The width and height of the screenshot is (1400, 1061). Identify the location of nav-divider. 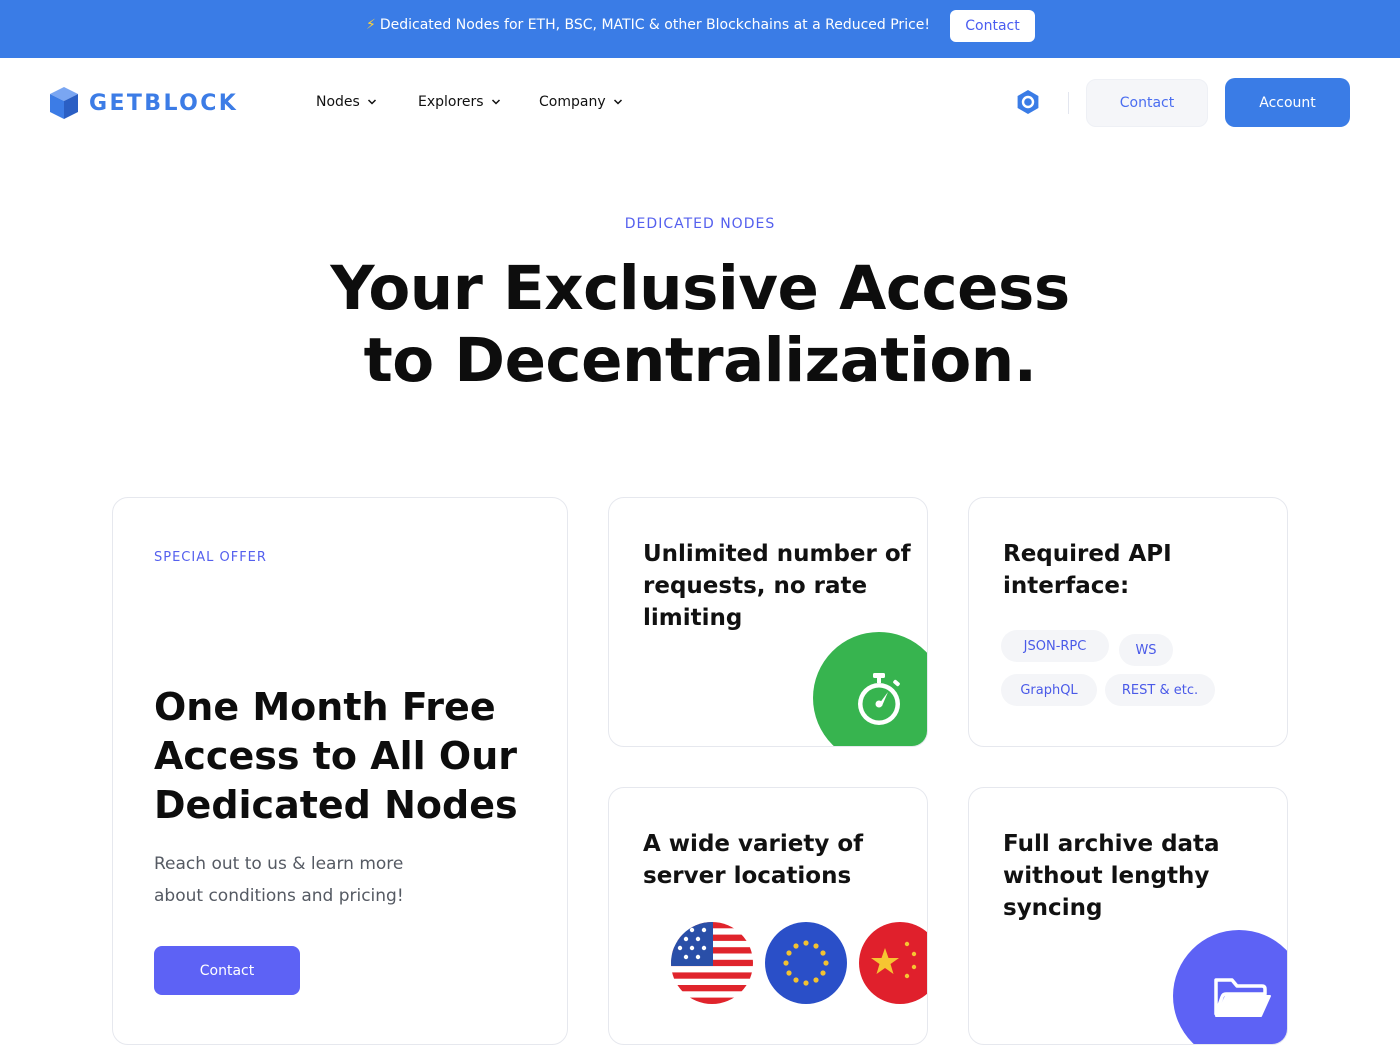
(1068, 103).